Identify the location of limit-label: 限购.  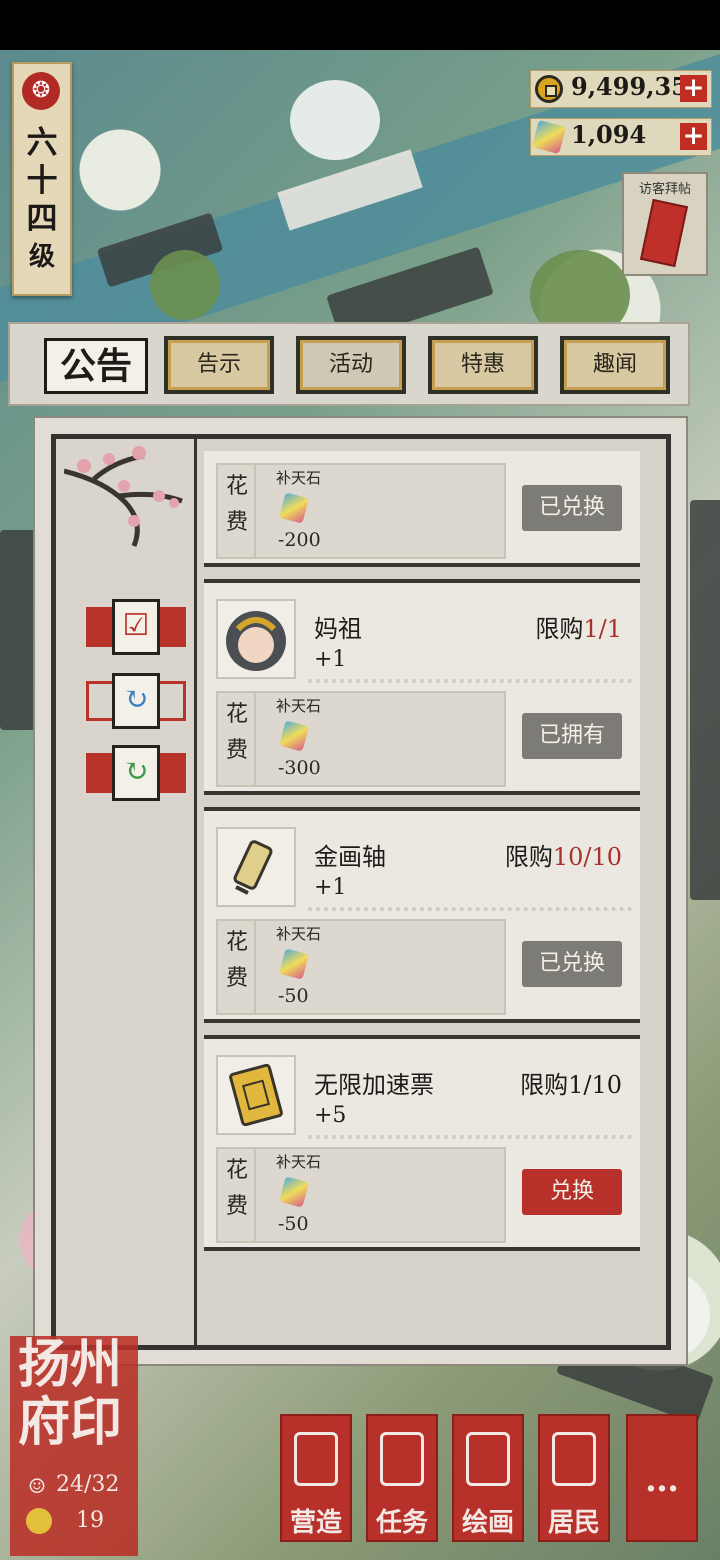
(544, 1085).